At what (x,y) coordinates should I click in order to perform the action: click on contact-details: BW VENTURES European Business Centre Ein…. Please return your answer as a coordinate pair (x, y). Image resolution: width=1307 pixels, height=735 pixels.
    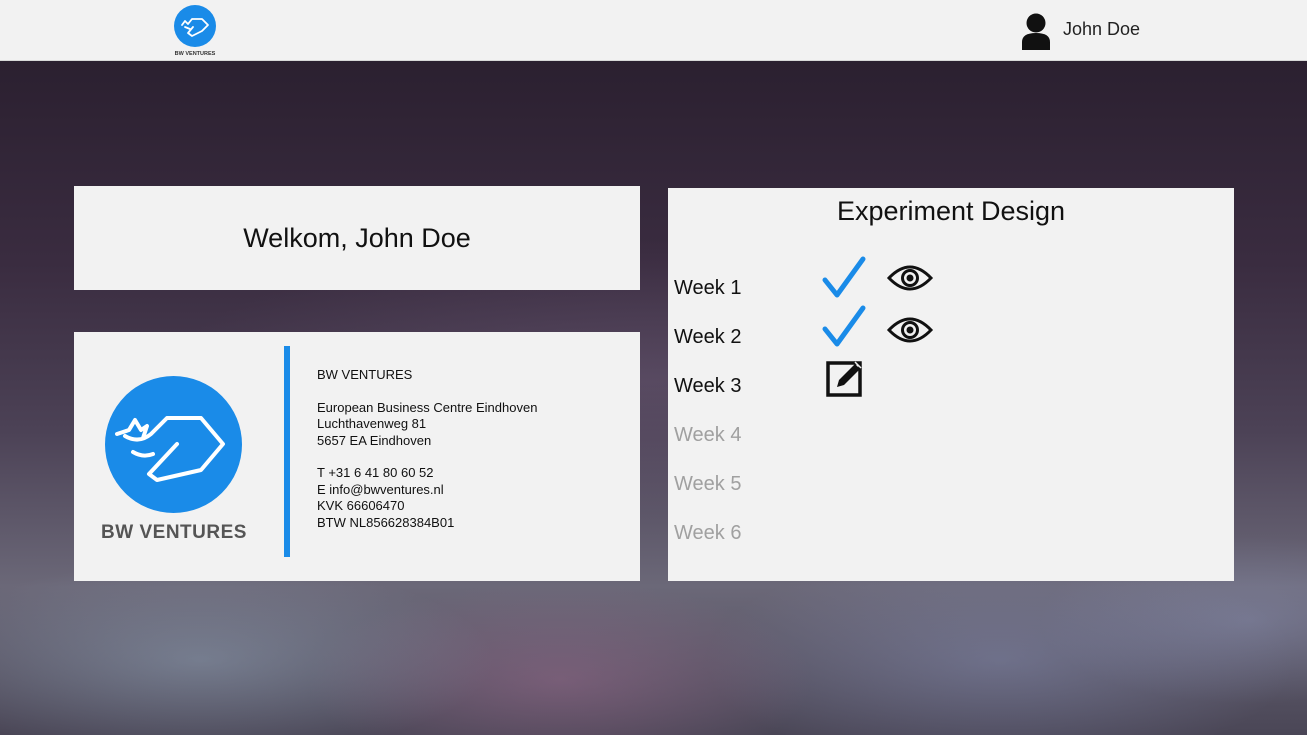
    Looking at the image, I should click on (427, 449).